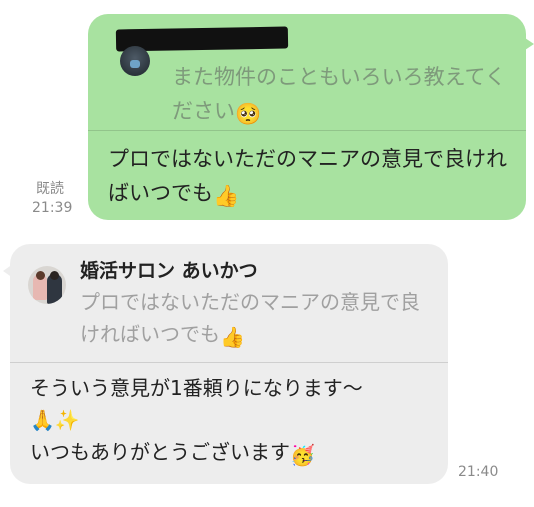 The height and width of the screenshot is (507, 534). What do you see at coordinates (135, 61) in the screenshot?
I see `quoted-avatar` at bounding box center [135, 61].